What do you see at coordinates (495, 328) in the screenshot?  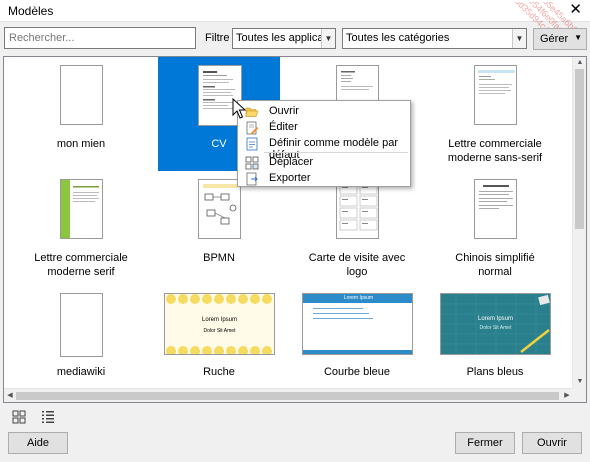 I see `plans-subtitle: Dolor Sit Amet` at bounding box center [495, 328].